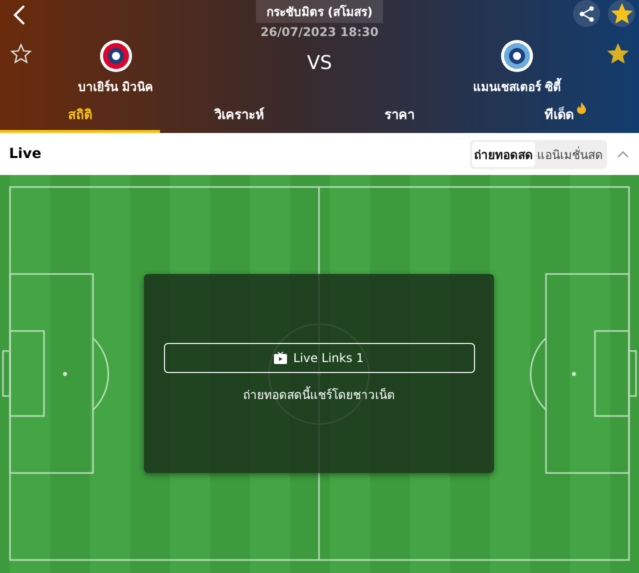  I want to click on back-button, so click(19, 15).